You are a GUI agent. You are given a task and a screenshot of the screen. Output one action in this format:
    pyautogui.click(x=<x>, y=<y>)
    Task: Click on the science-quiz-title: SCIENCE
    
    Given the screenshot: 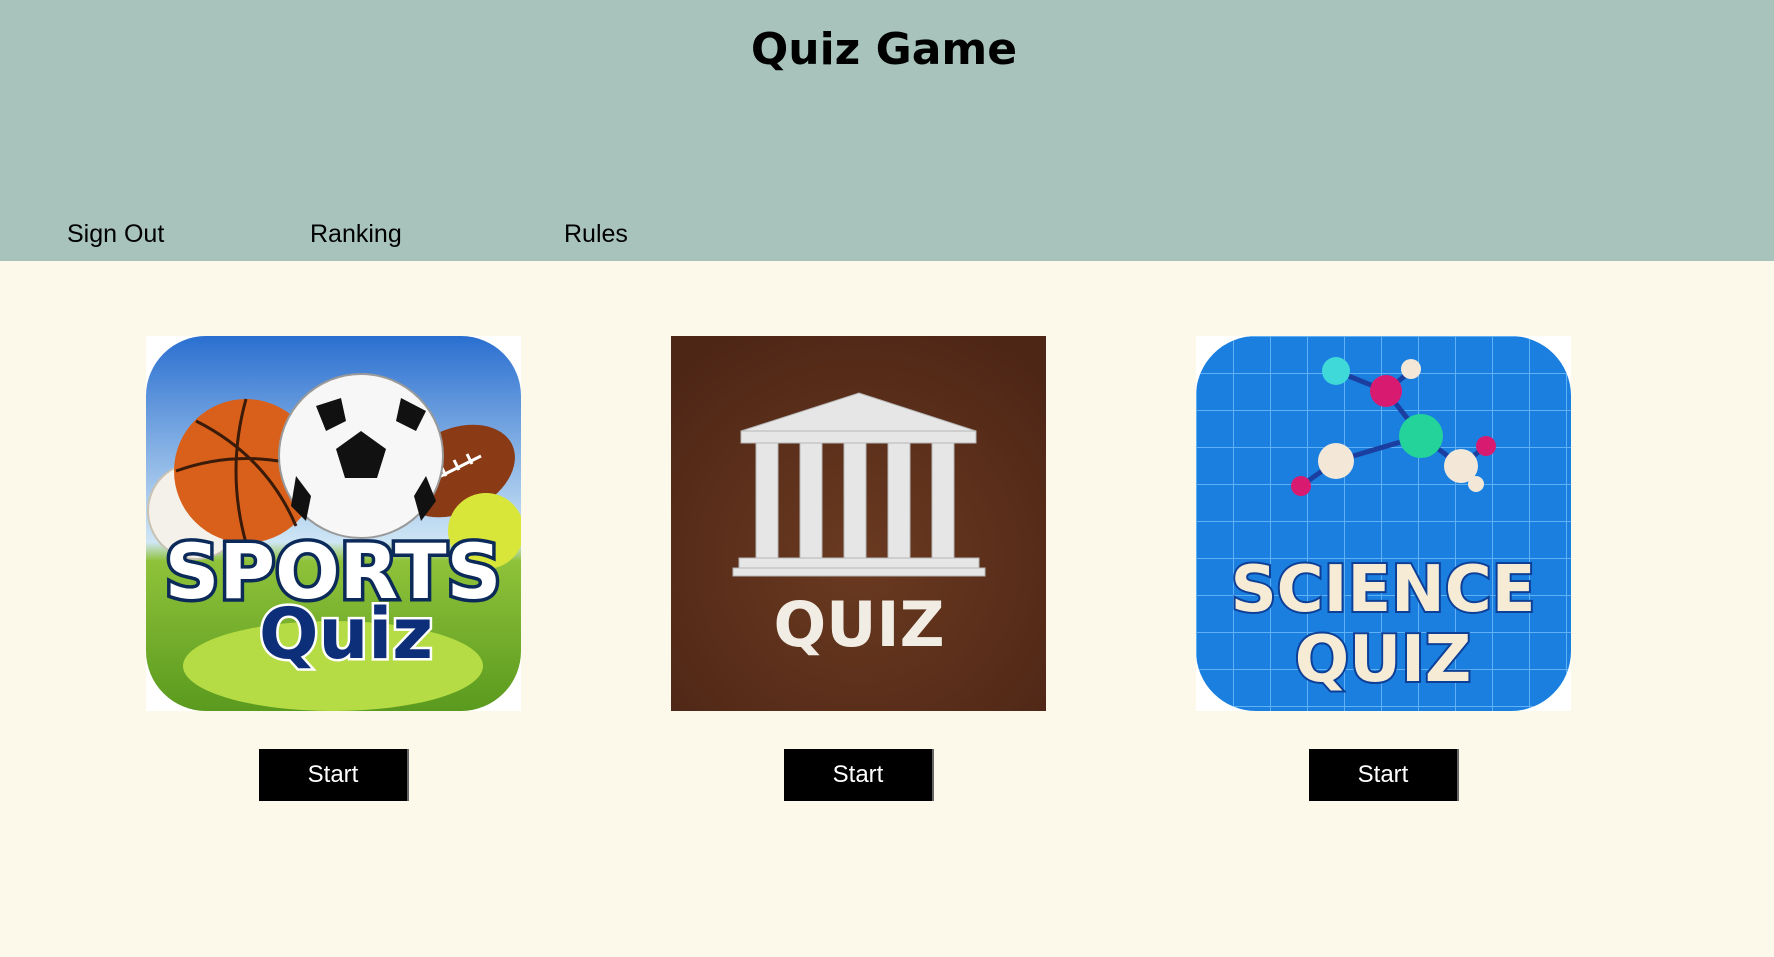 What is the action you would take?
    pyautogui.click(x=1383, y=590)
    